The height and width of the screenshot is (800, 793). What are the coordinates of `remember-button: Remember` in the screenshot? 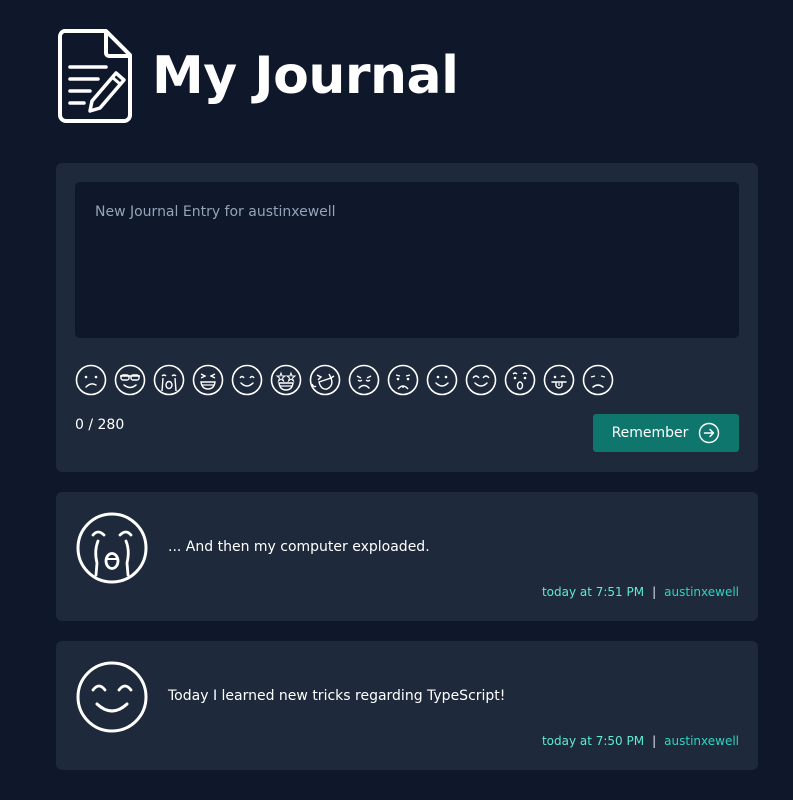 It's located at (666, 433).